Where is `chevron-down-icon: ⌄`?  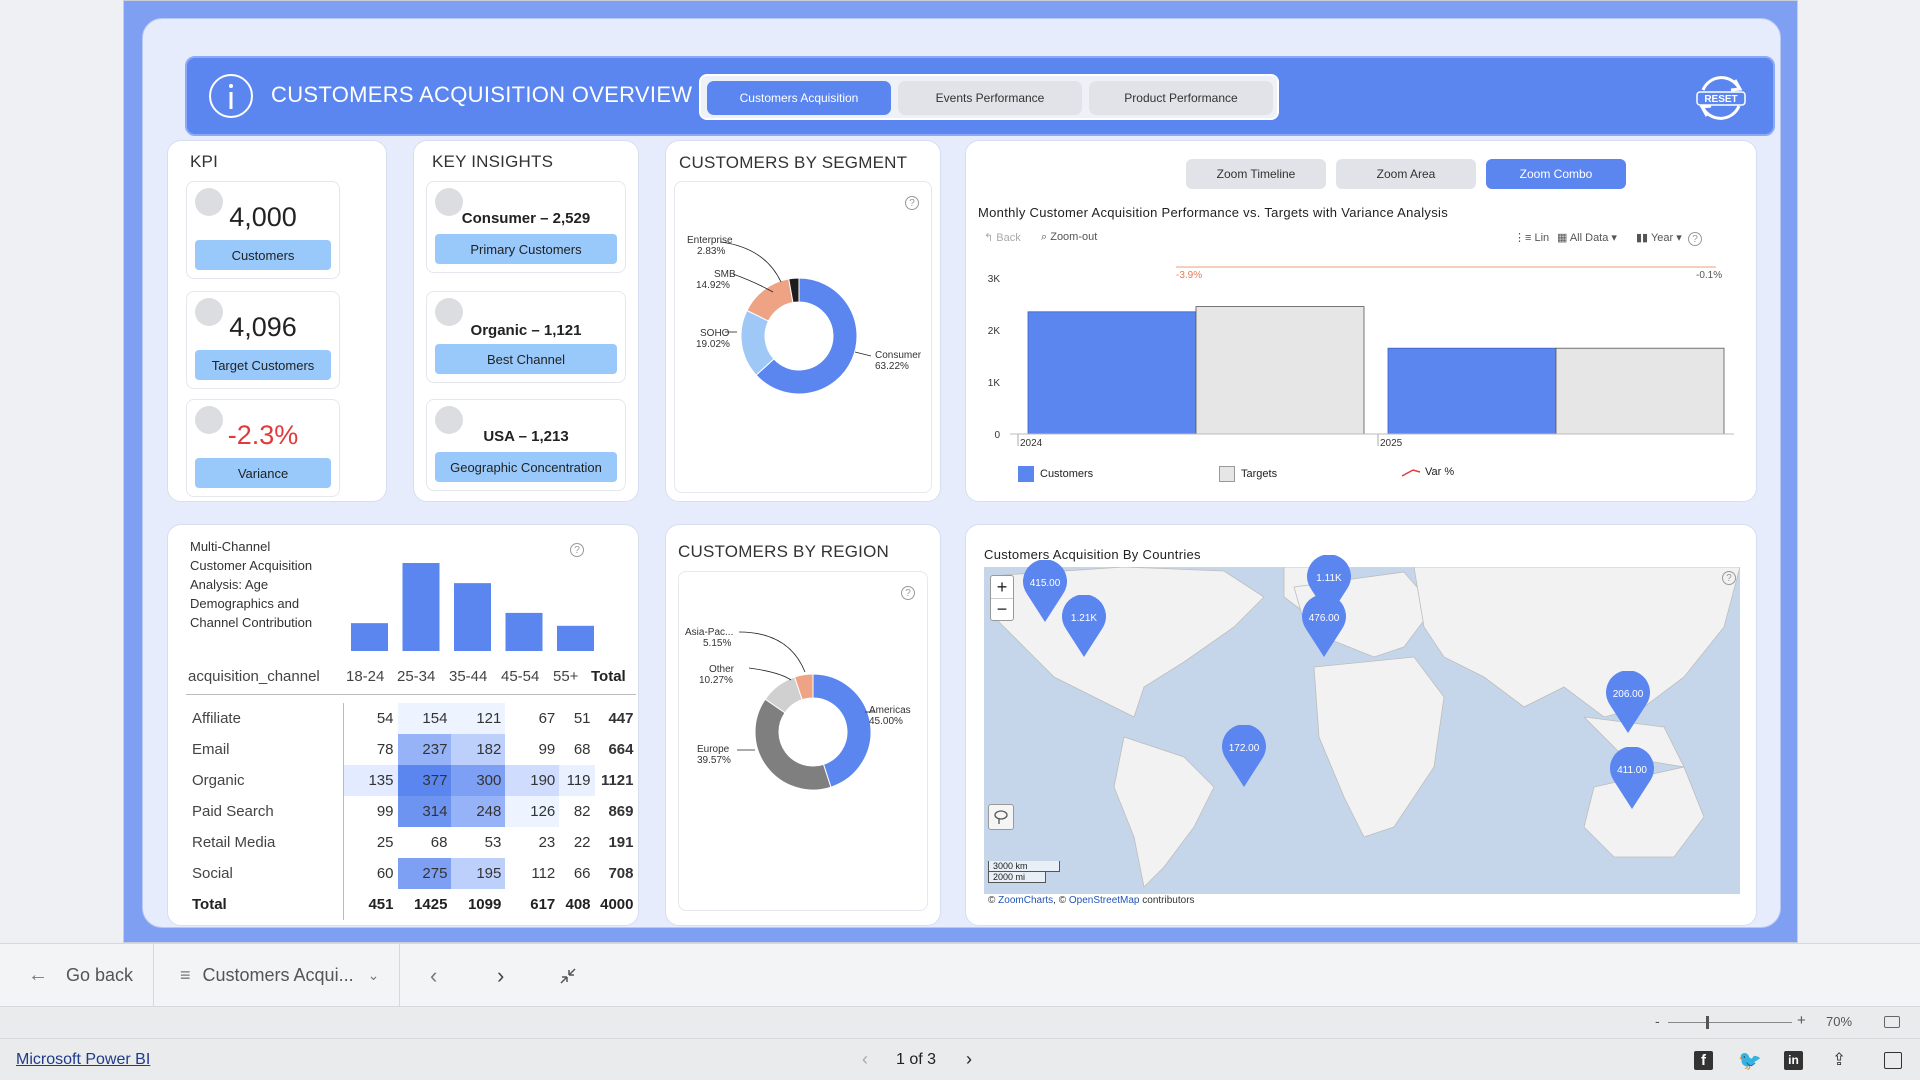 chevron-down-icon: ⌄ is located at coordinates (373, 975).